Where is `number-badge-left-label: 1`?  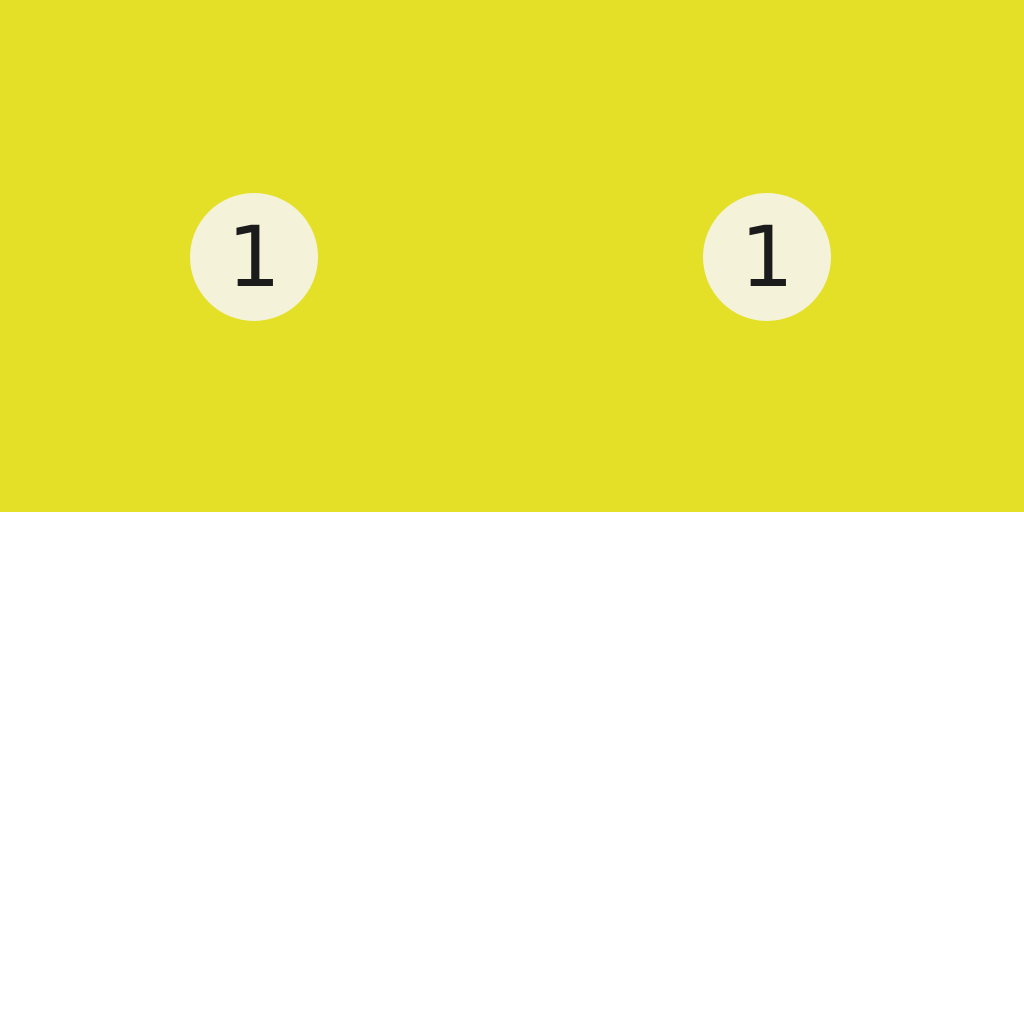 number-badge-left-label: 1 is located at coordinates (254, 257).